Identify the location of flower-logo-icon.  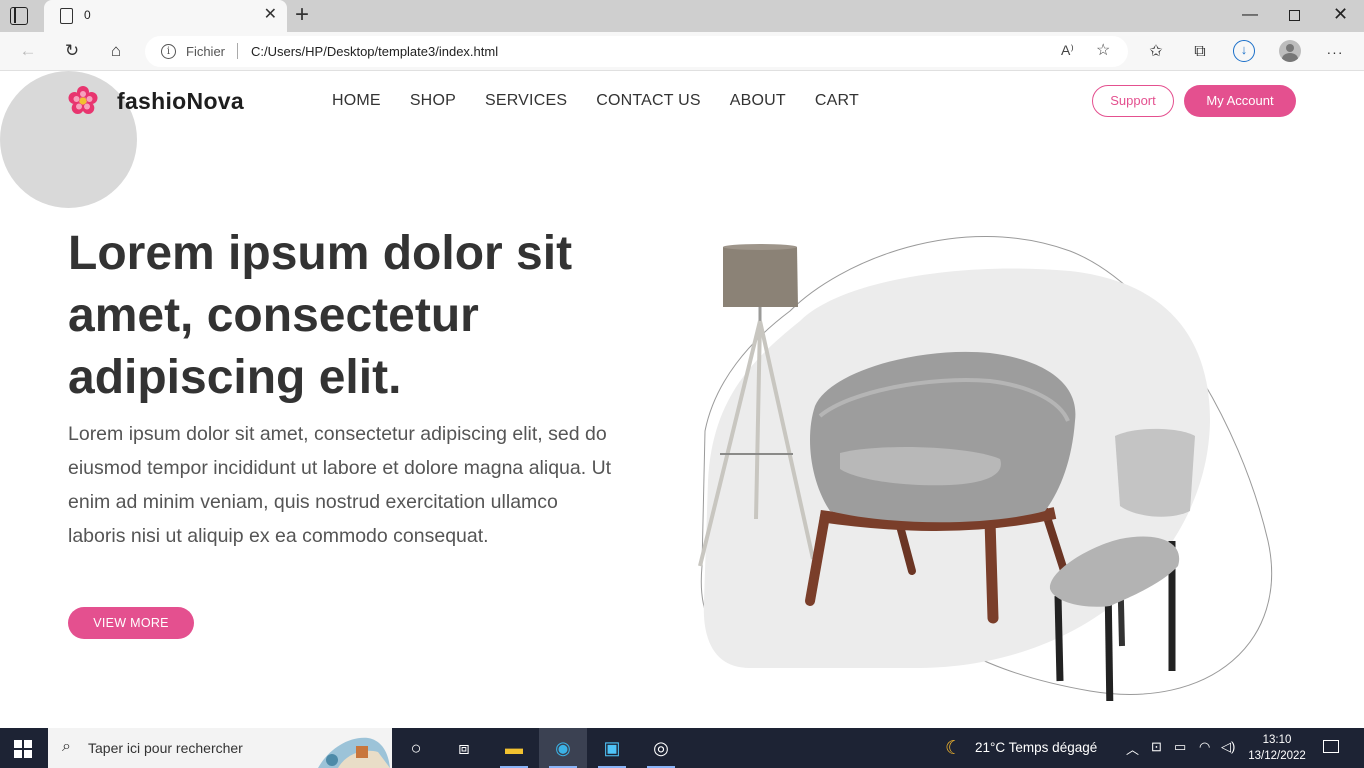
(83, 100).